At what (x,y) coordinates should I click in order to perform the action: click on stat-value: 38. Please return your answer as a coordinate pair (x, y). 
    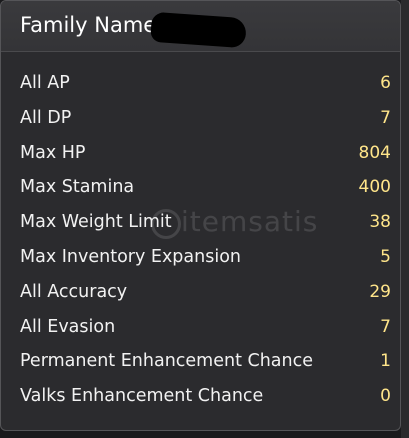
    Looking at the image, I should click on (380, 222).